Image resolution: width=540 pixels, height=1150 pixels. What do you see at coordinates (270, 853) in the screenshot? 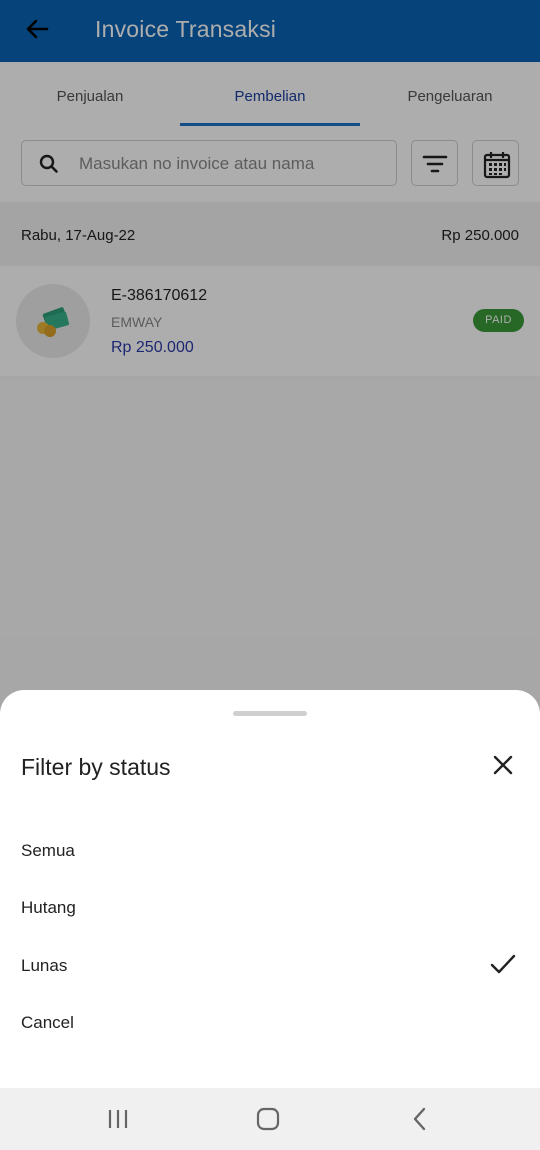
I see `filter-option-semua: Semua` at bounding box center [270, 853].